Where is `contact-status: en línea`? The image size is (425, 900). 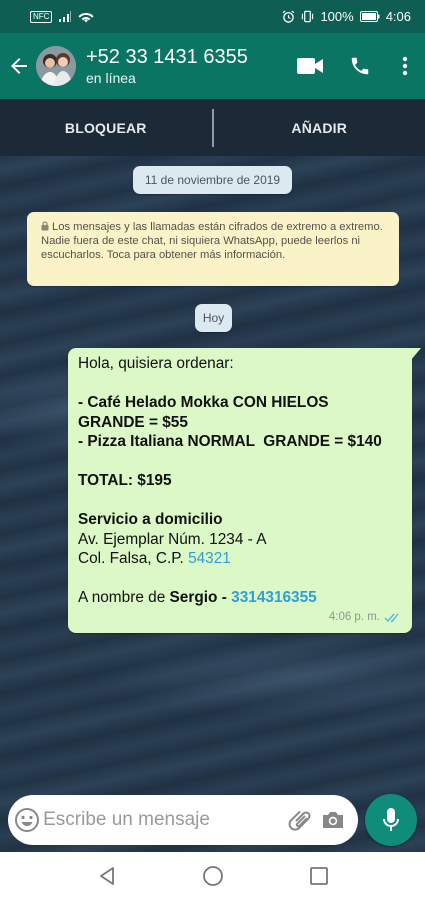 contact-status: en línea is located at coordinates (111, 78).